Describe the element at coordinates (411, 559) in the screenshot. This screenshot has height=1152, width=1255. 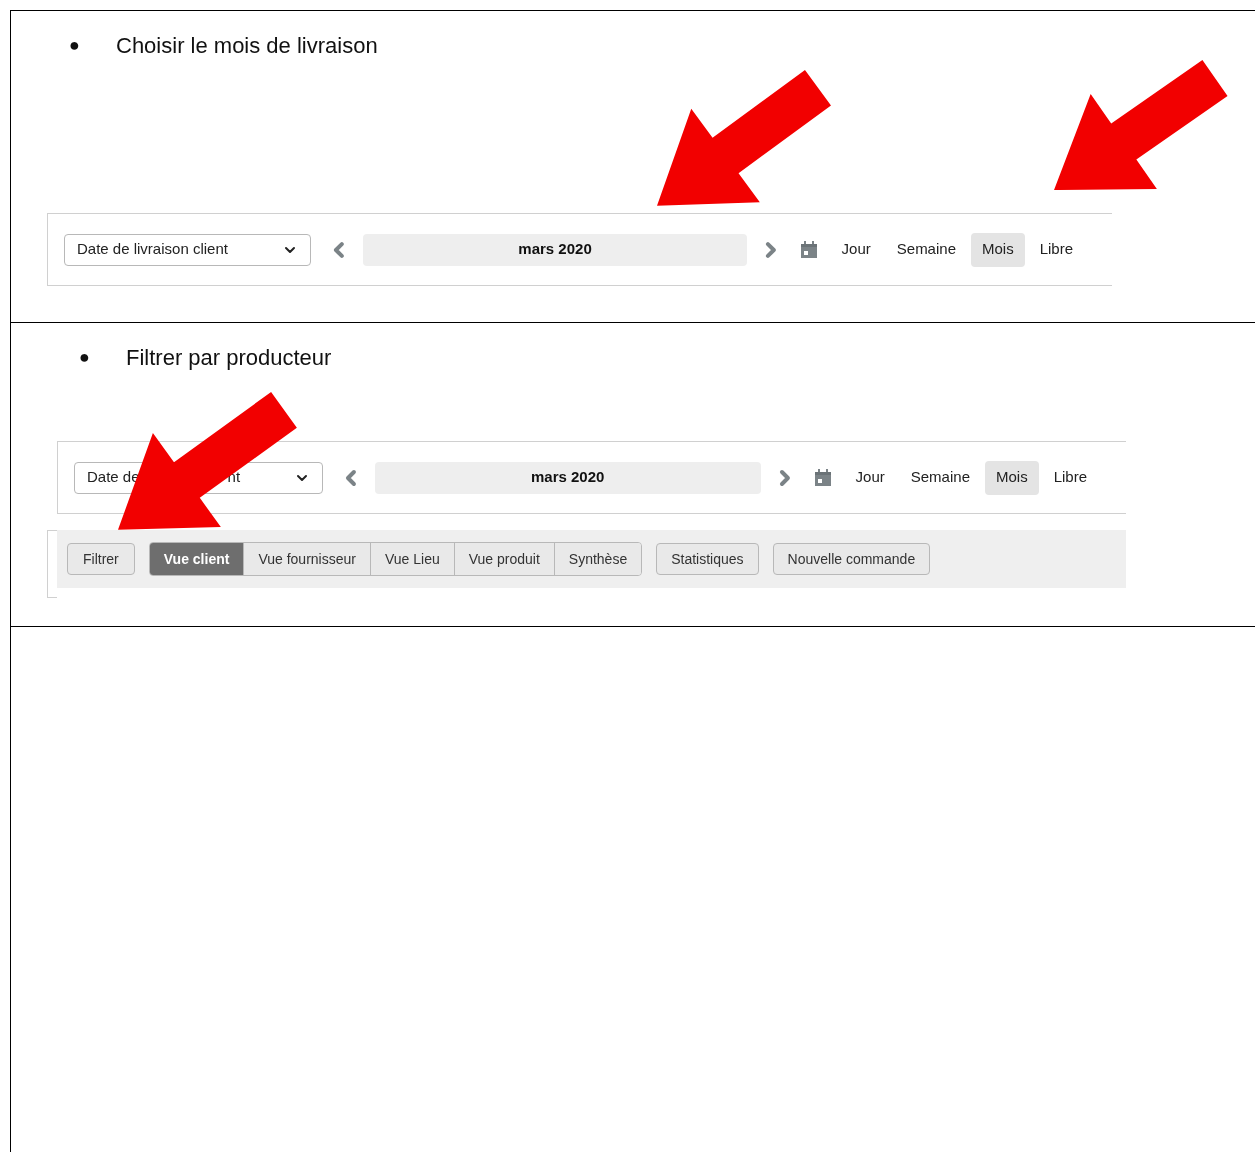
I see `view-tab: Vue Lieu` at that location.